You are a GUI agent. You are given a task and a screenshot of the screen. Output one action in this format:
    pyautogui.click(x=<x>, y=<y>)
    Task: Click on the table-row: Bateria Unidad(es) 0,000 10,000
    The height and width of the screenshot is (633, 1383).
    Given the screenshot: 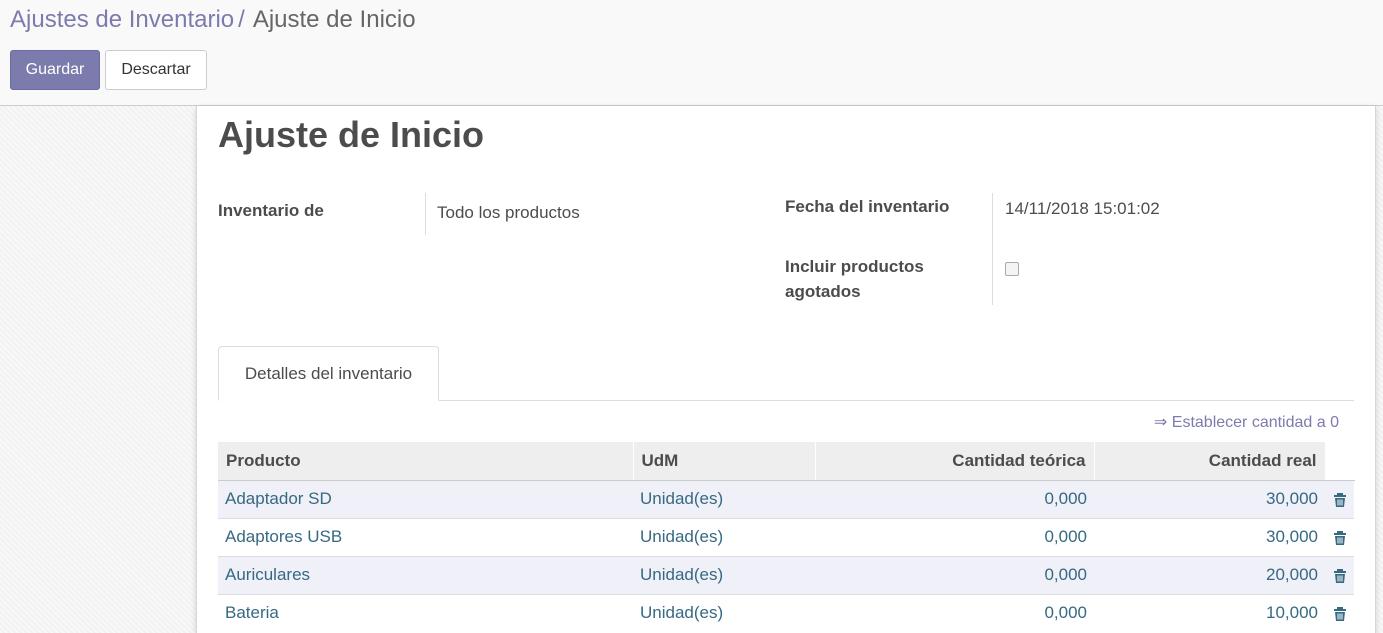 What is the action you would take?
    pyautogui.click(x=786, y=612)
    